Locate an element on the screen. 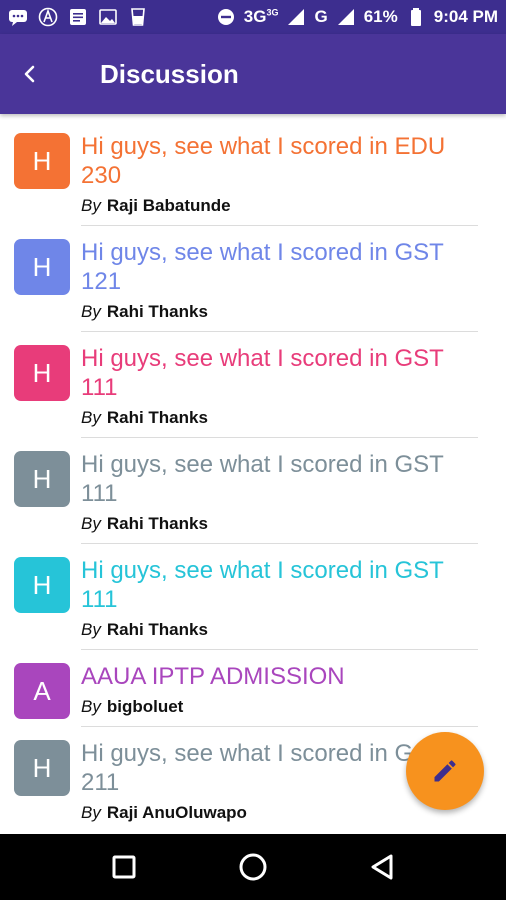 The height and width of the screenshot is (900, 506). notification-icons is located at coordinates (78, 17).